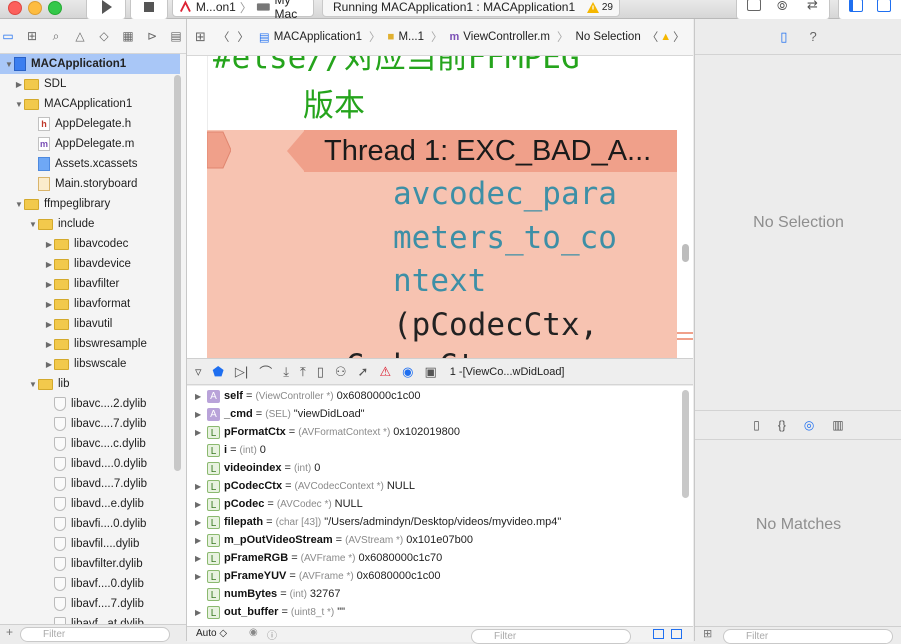 This screenshot has height=644, width=901. What do you see at coordinates (884, 6) in the screenshot?
I see `debug-toggle-icon` at bounding box center [884, 6].